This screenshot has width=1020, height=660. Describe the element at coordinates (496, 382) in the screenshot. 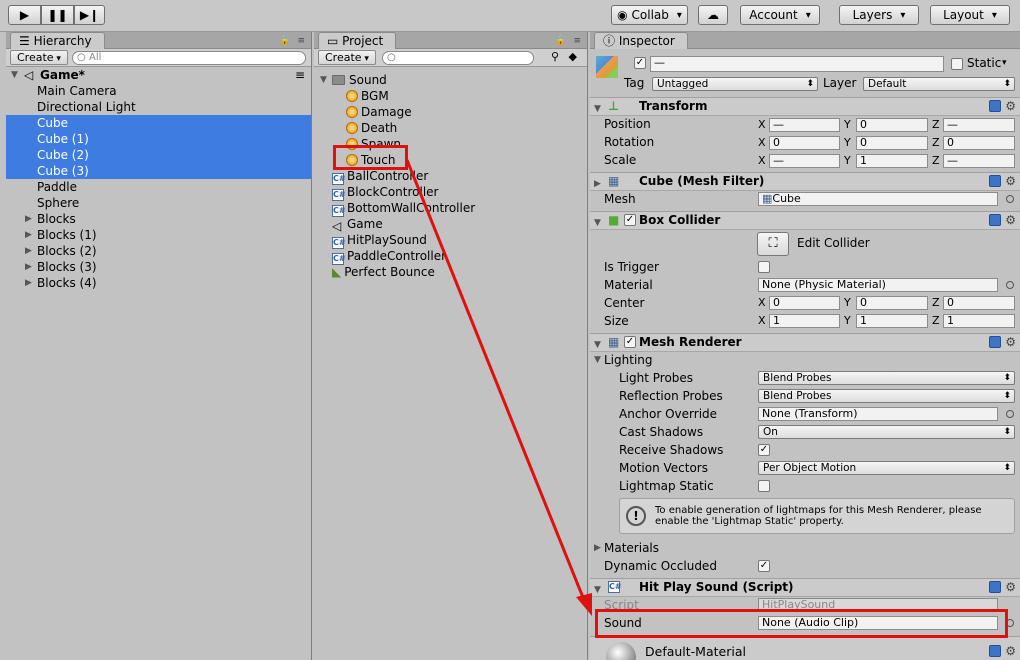

I see `drag-arrow-line` at that location.